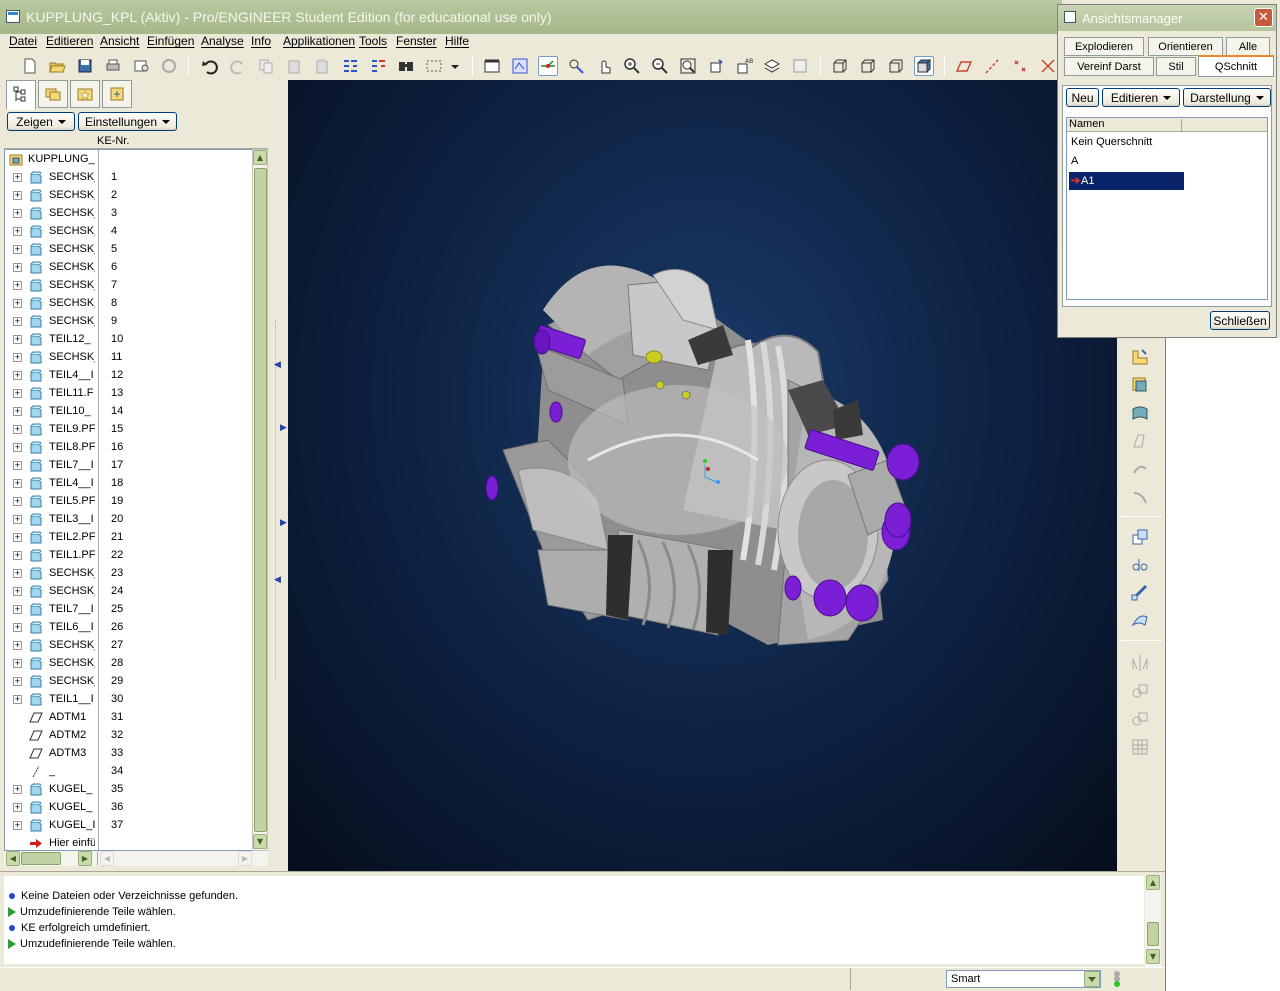  What do you see at coordinates (896, 66) in the screenshot?
I see `no-hidden-icon` at bounding box center [896, 66].